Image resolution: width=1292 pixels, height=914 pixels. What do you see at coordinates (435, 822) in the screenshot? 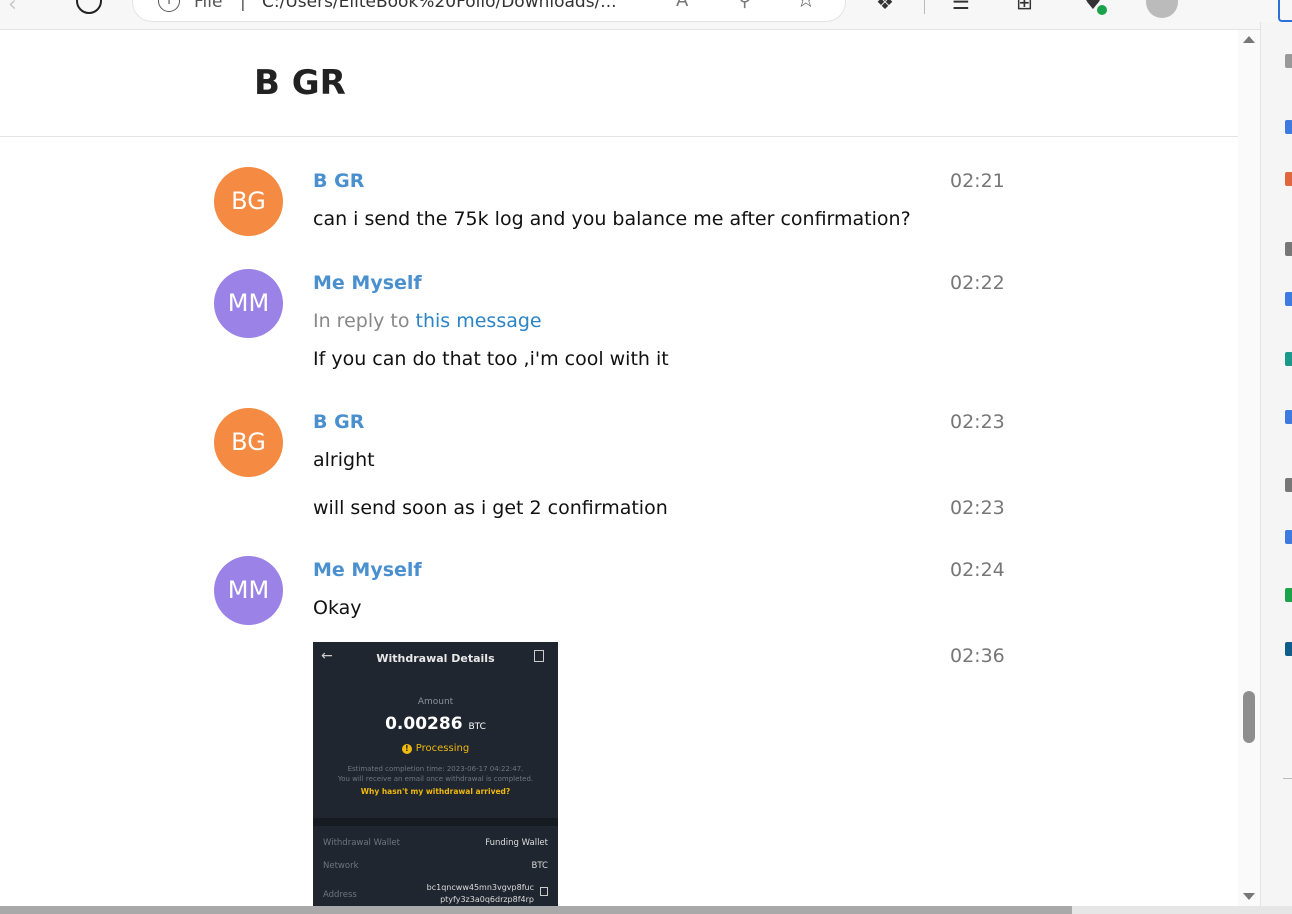
I see `section-divider` at bounding box center [435, 822].